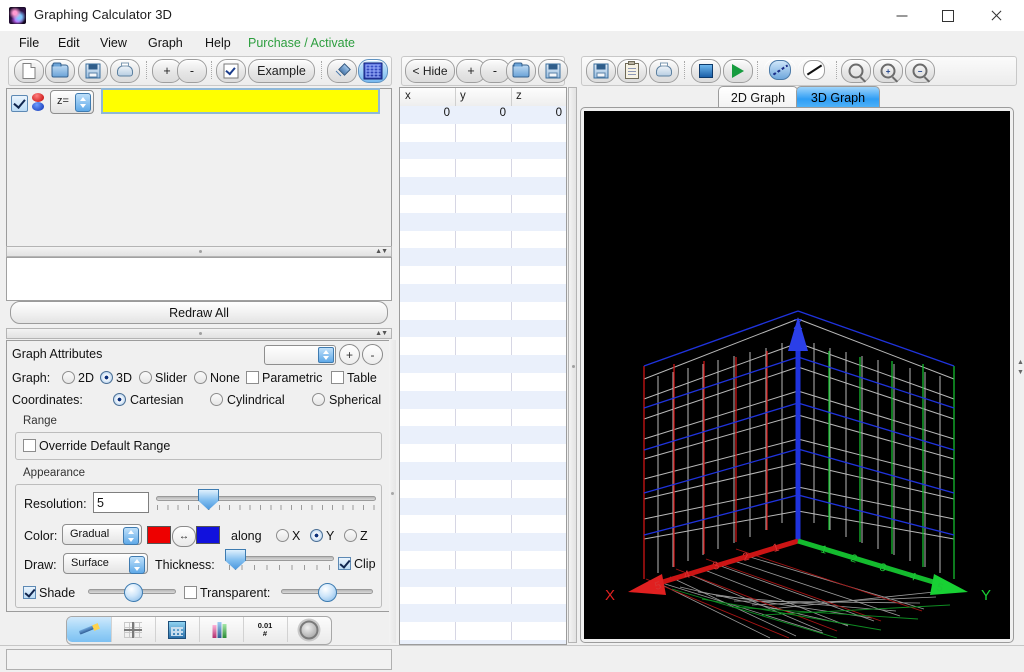  What do you see at coordinates (29, 43) in the screenshot?
I see `menu-file: File` at bounding box center [29, 43].